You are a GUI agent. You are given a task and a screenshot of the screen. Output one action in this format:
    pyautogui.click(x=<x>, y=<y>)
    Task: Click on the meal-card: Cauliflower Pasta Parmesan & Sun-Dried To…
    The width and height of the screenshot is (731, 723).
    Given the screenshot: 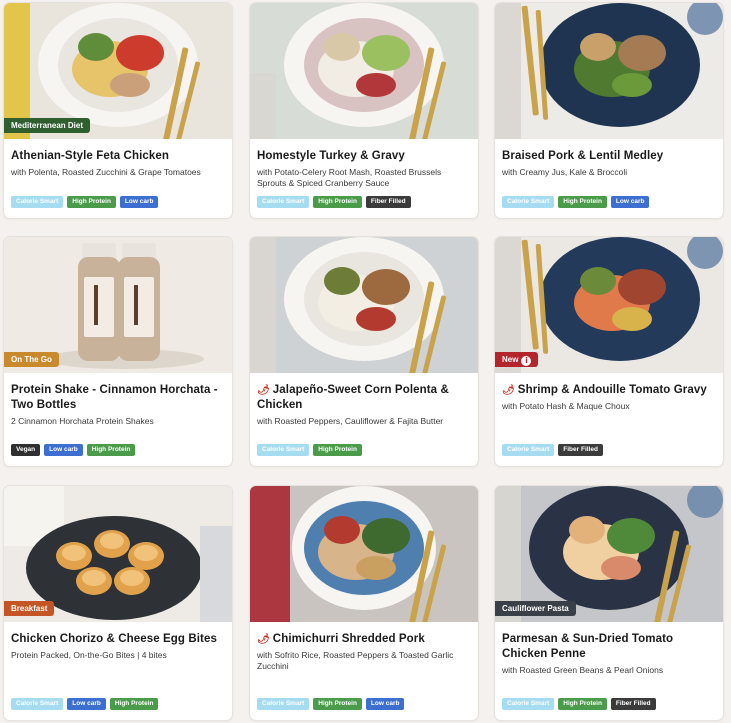 What is the action you would take?
    pyautogui.click(x=609, y=603)
    